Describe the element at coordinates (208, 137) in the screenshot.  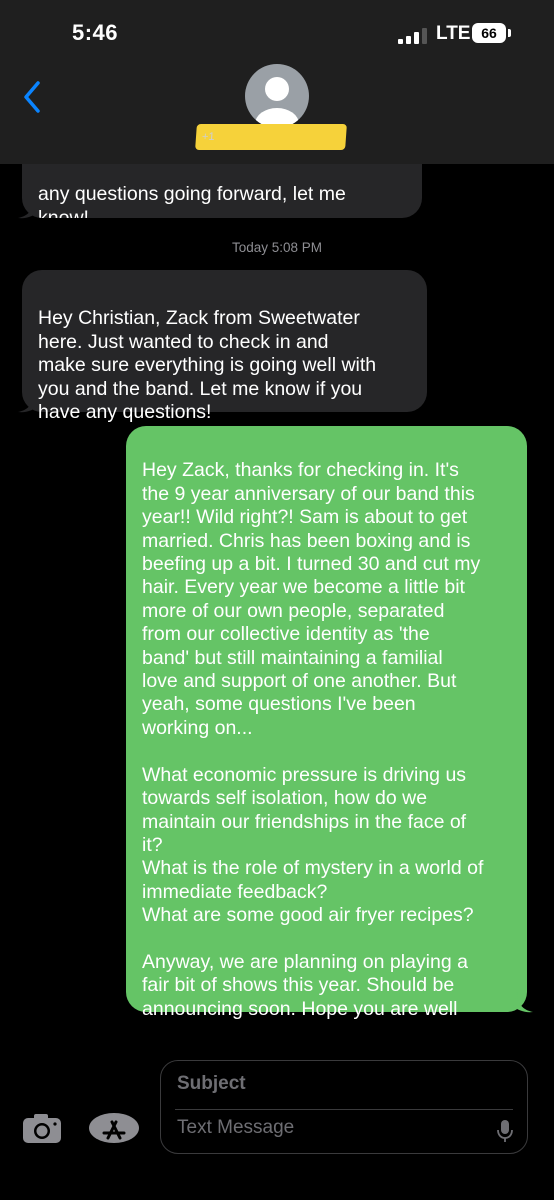
I see `contact-name-text: +1` at that location.